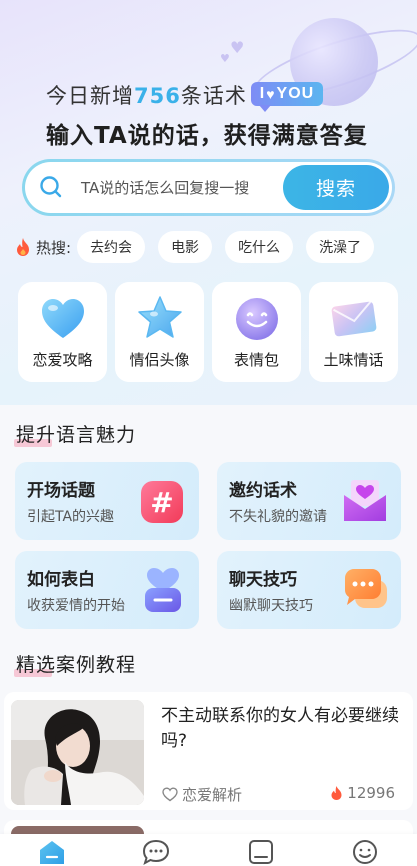 Image resolution: width=417 pixels, height=866 pixels. Describe the element at coordinates (225, 58) in the screenshot. I see `small-heart-decoration-icon: ♥` at that location.